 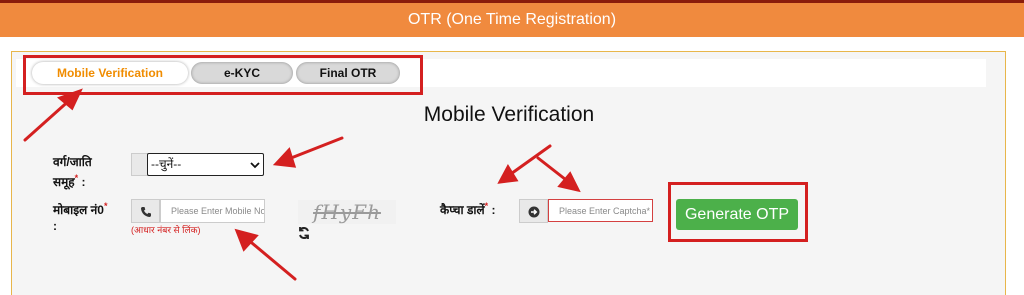 I want to click on mobile-input: Please Enter Mobile No., so click(x=212, y=211).